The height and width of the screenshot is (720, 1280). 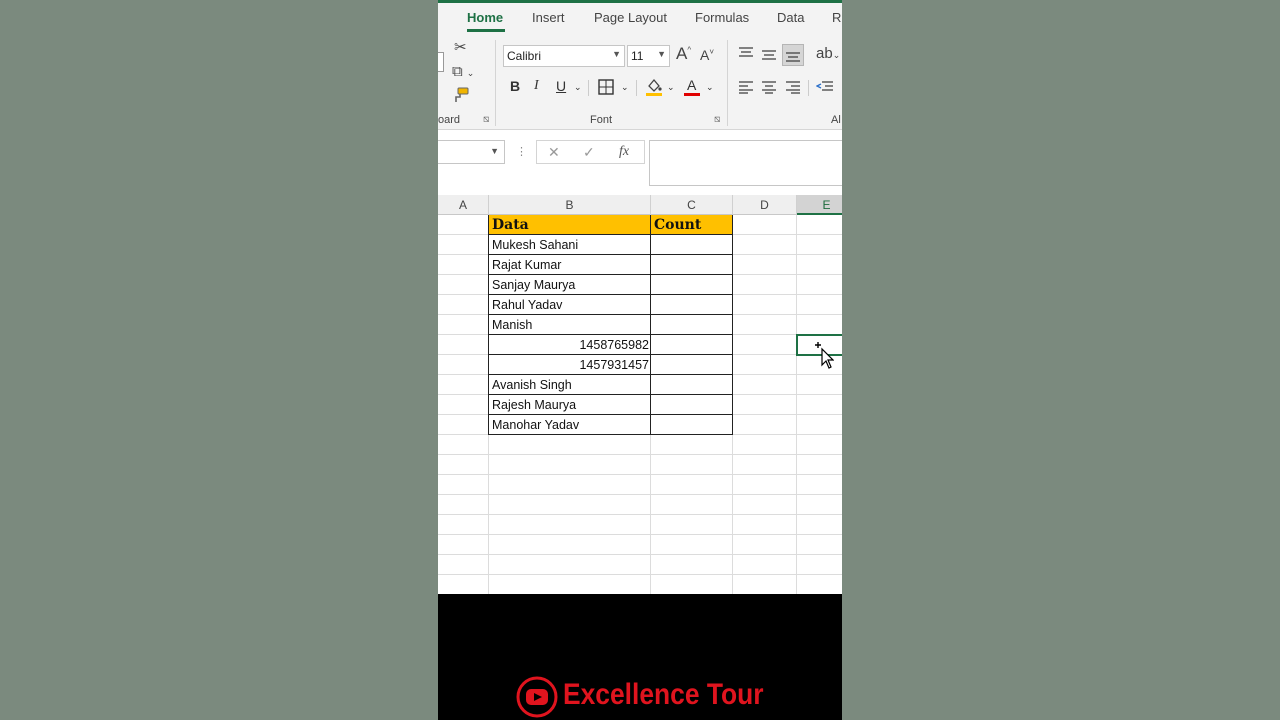 I want to click on table-row-data-cell: Rajesh Maurya, so click(x=570, y=405).